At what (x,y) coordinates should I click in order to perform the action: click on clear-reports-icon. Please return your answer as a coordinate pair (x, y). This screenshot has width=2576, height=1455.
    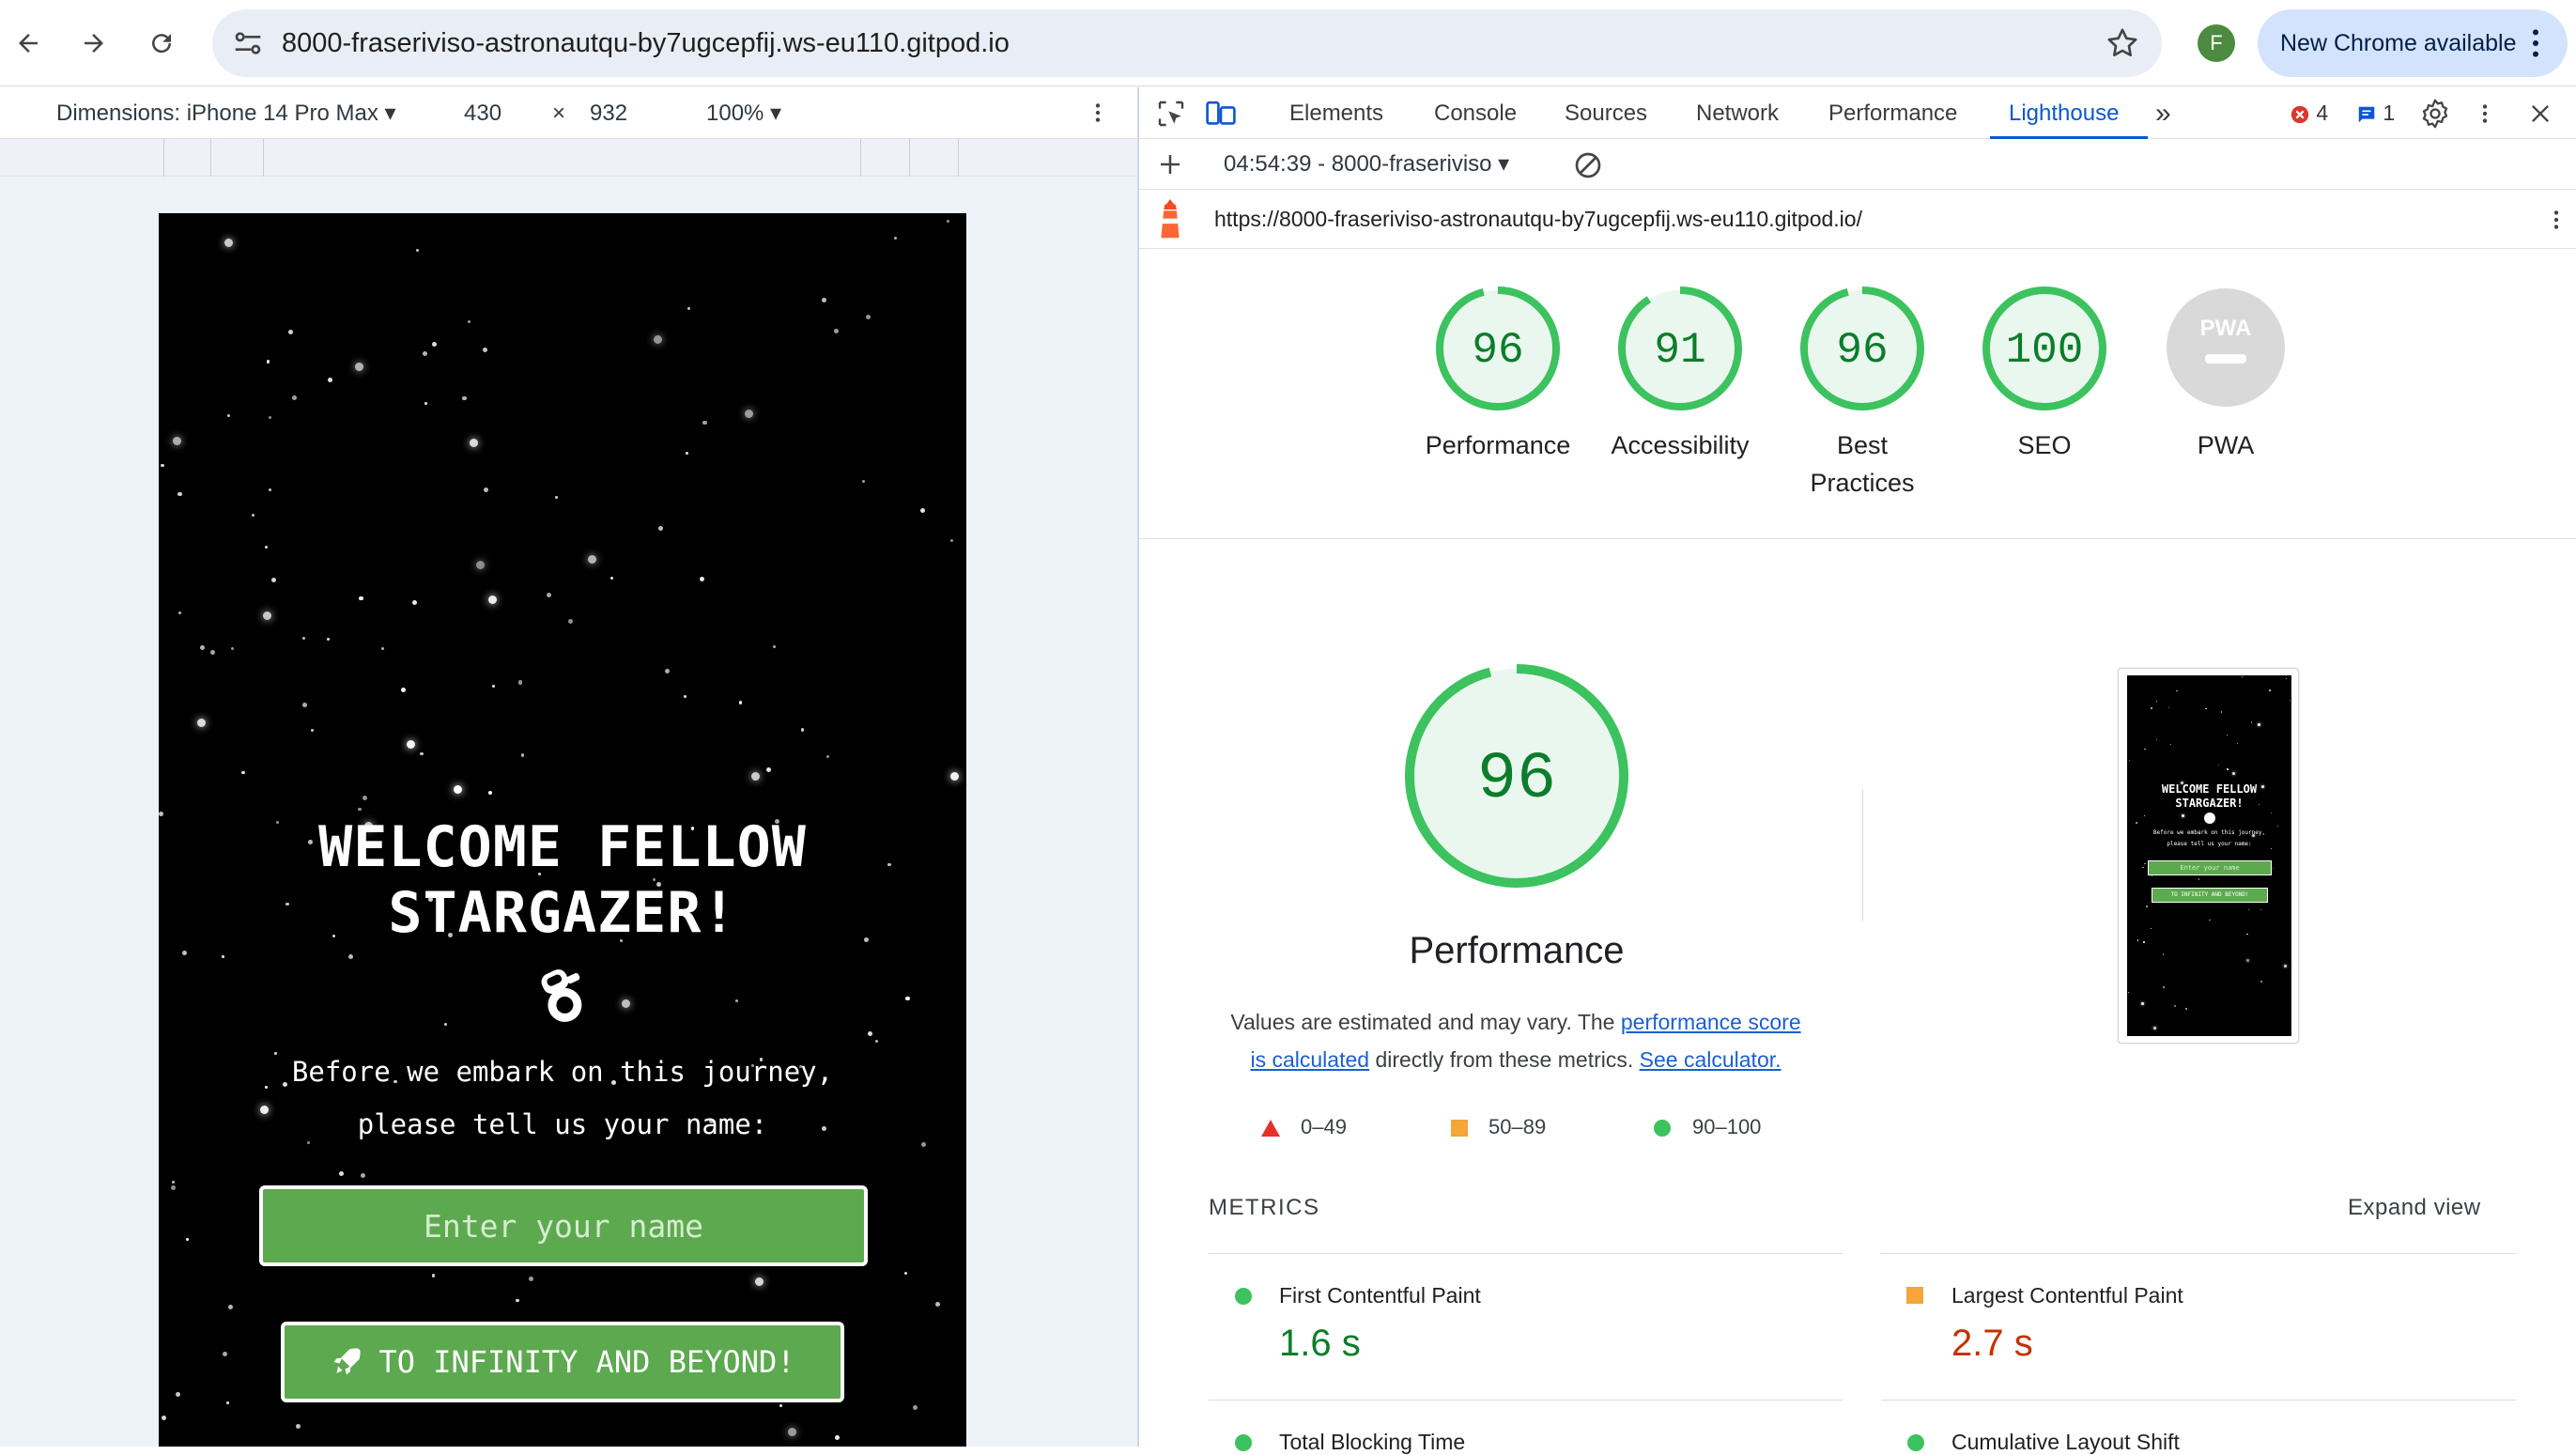
    Looking at the image, I should click on (1588, 165).